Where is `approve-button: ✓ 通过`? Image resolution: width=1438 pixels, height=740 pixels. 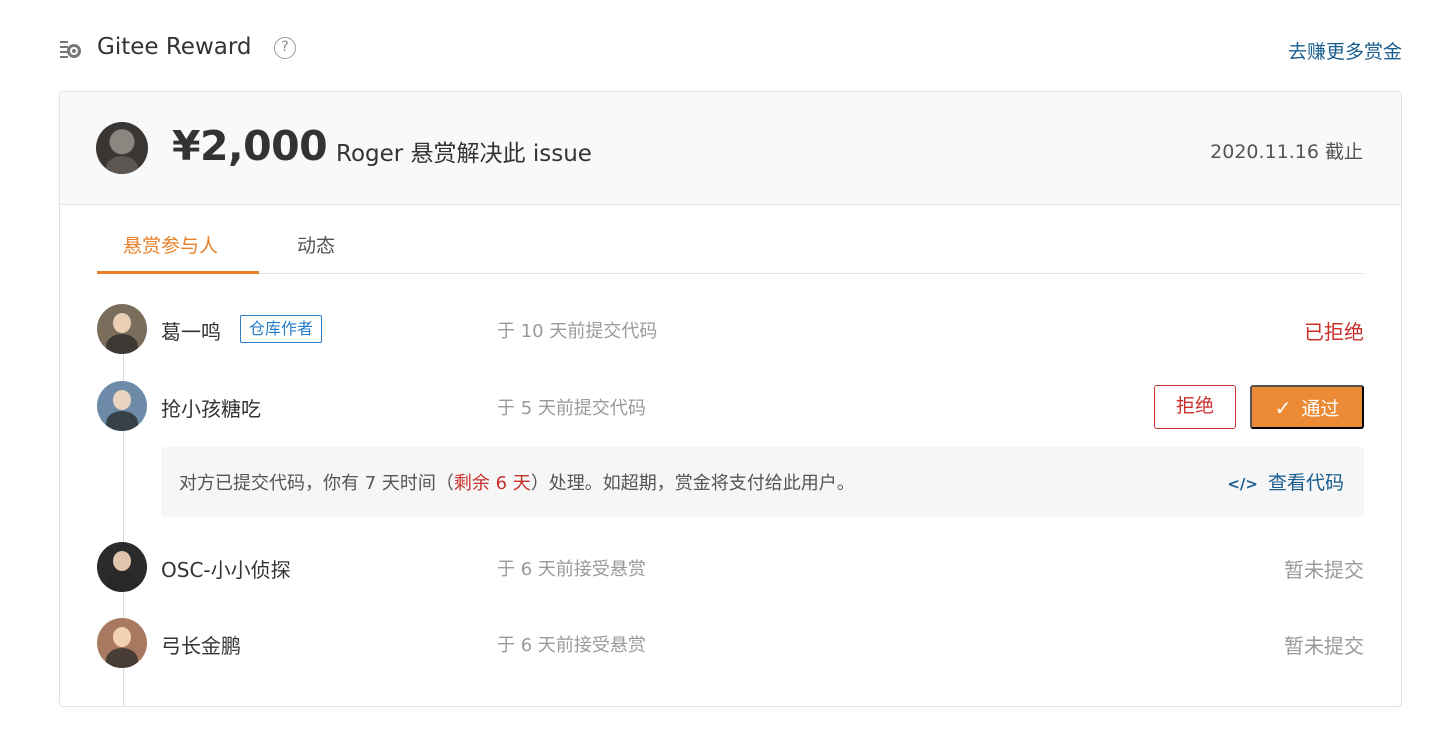 approve-button: ✓ 通过 is located at coordinates (1307, 407).